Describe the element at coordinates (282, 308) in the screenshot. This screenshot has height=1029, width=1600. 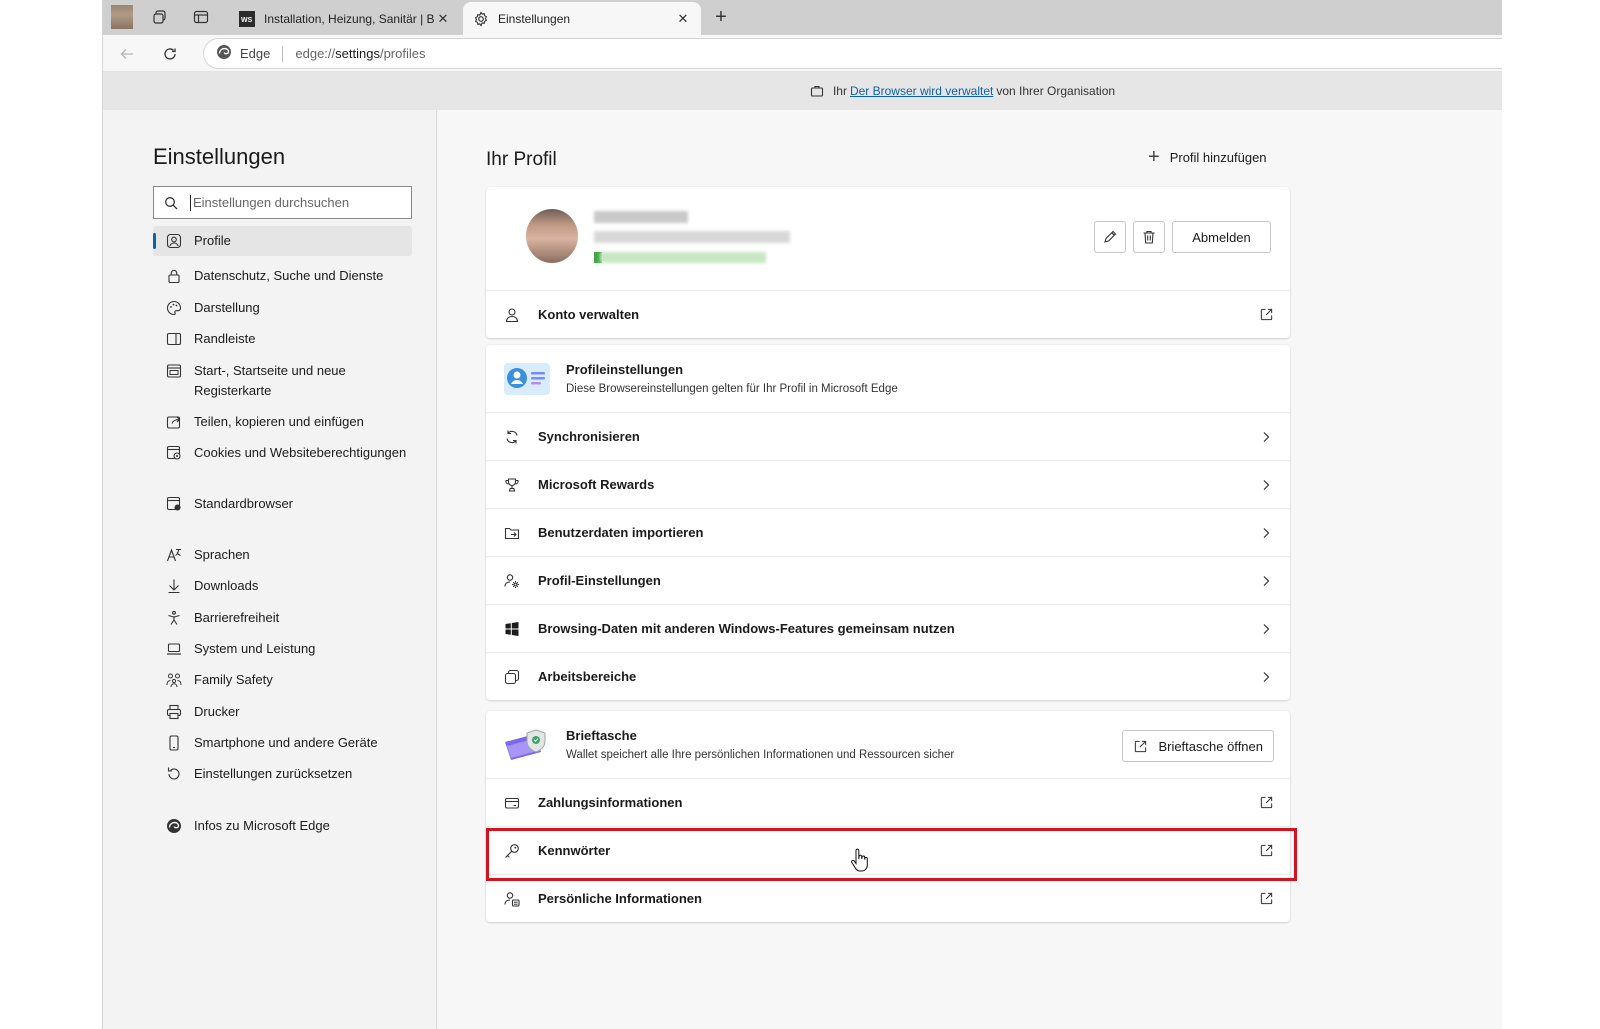
I see `sidebar-item-appearance: Darstellung` at that location.